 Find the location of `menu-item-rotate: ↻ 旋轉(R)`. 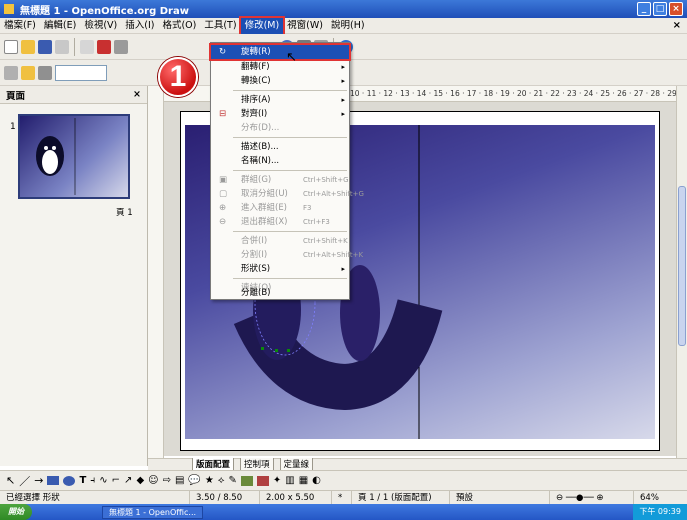

menu-item-rotate: ↻ 旋轉(R) is located at coordinates (280, 52).